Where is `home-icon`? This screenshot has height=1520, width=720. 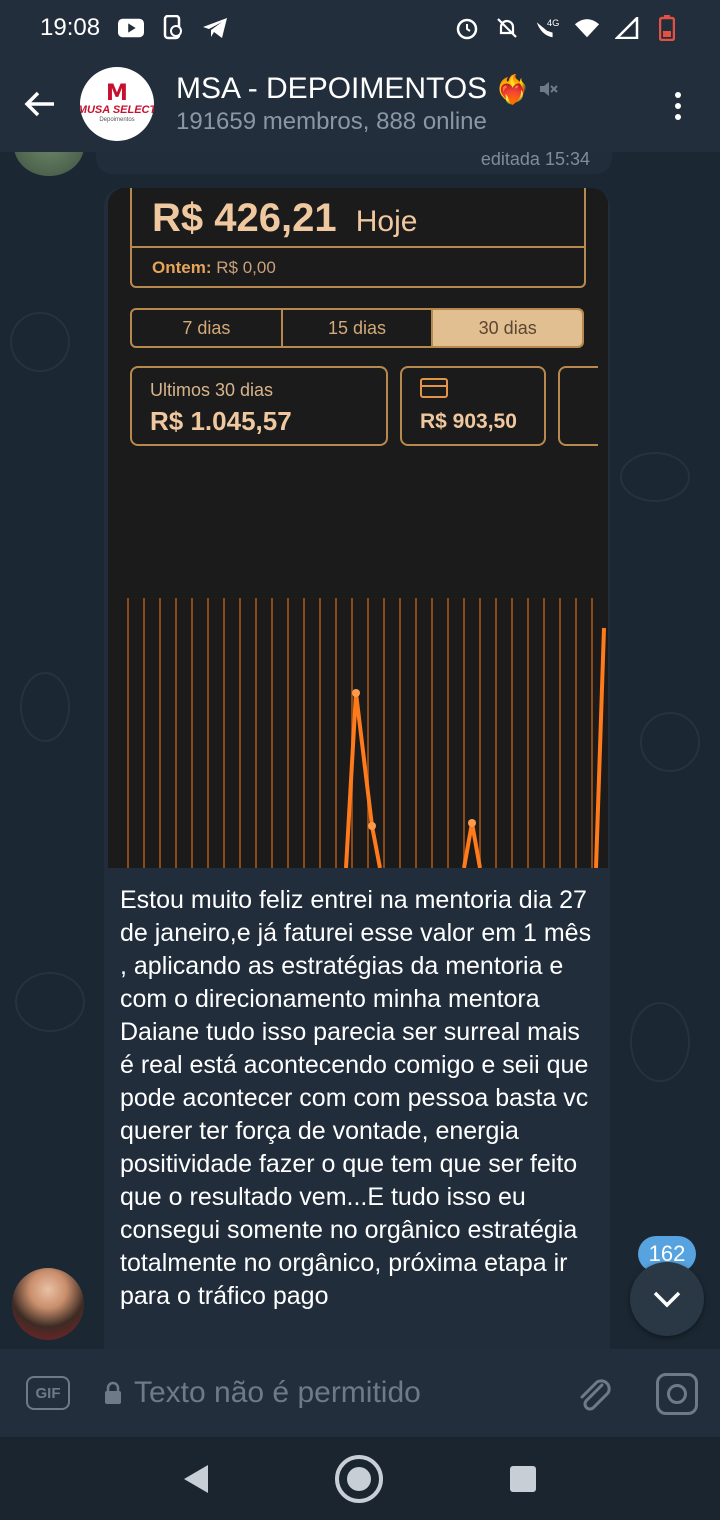
home-icon is located at coordinates (358, 1478).